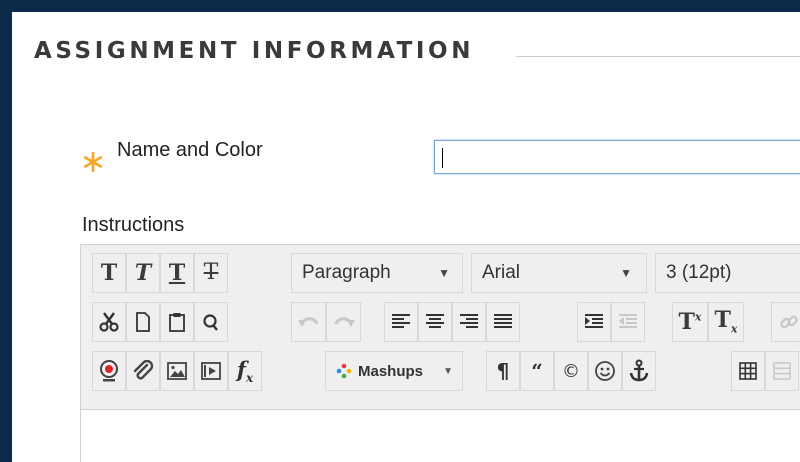  What do you see at coordinates (699, 272) in the screenshot?
I see `font-size-value: 3 (12pt)` at bounding box center [699, 272].